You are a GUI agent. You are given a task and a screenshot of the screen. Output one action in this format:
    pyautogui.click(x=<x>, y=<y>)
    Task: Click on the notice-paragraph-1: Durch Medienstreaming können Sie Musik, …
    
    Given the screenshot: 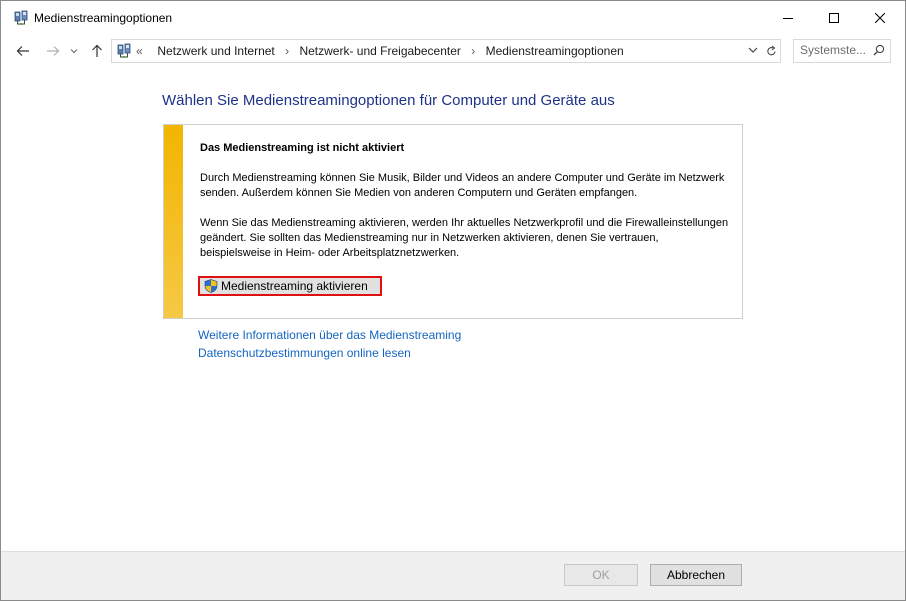 What is the action you would take?
    pyautogui.click(x=462, y=185)
    